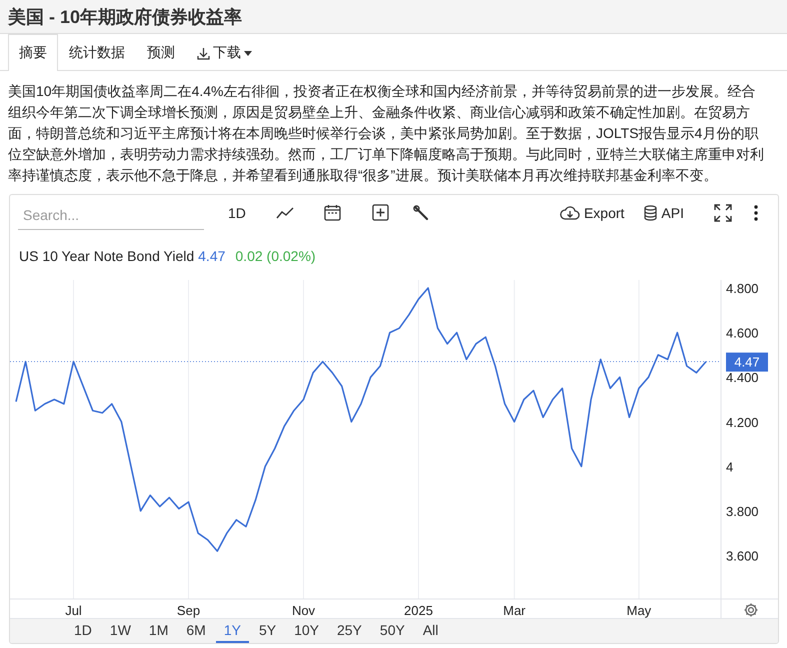 The width and height of the screenshot is (787, 648). Describe the element at coordinates (232, 631) in the screenshot. I see `range-tab: 1Y` at that location.